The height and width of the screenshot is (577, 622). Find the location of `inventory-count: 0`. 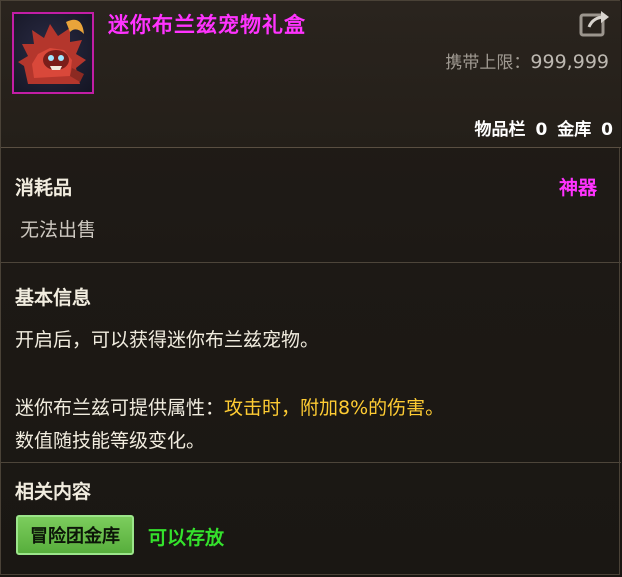

inventory-count: 0 is located at coordinates (541, 130).